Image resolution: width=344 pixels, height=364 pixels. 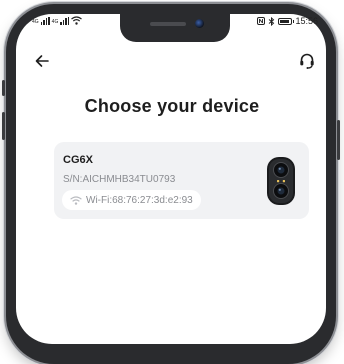 I want to click on wifi-info-pill: Wi-Fi:68:76:27:3d:e2:93, so click(x=131, y=200).